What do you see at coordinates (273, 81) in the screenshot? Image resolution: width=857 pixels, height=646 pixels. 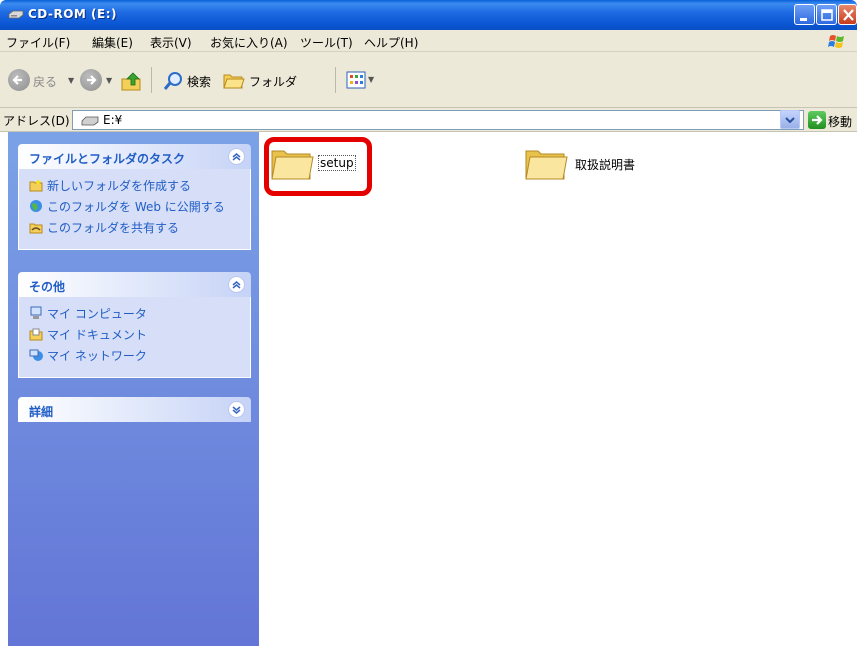 I see `folders-label: フォルダ` at bounding box center [273, 81].